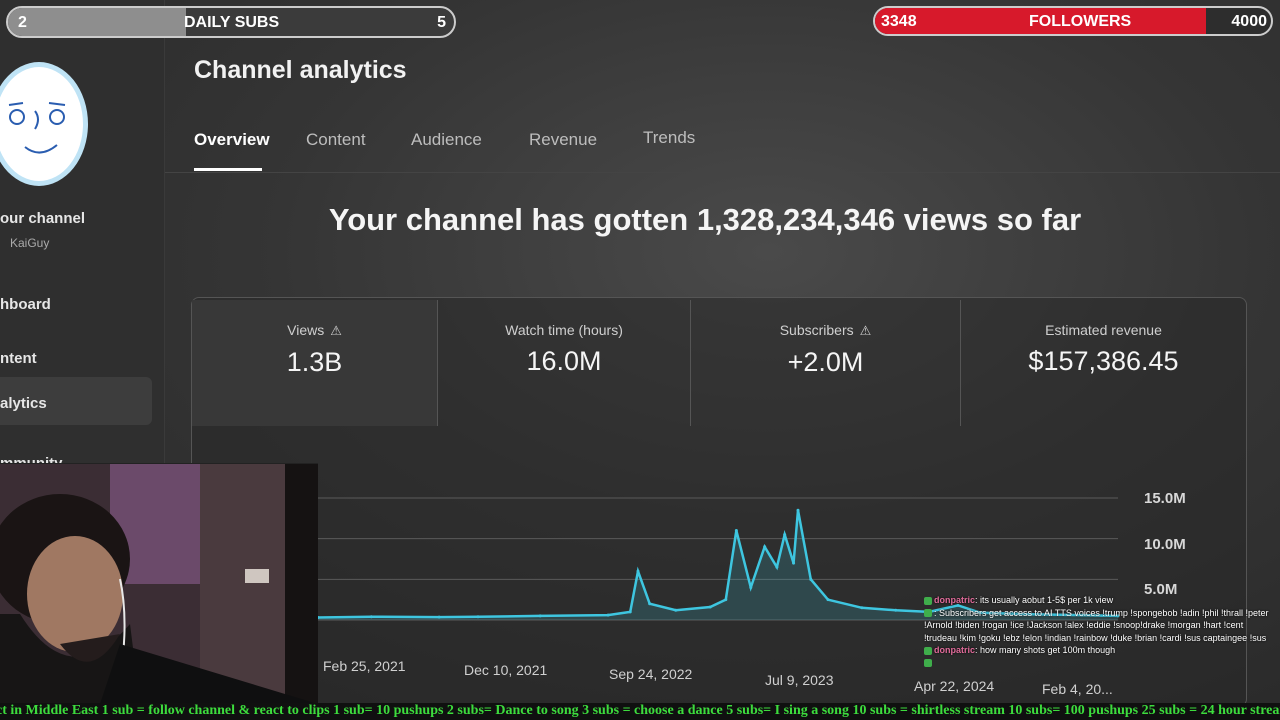  What do you see at coordinates (506, 670) in the screenshot?
I see `x-tick-label: Dec 10, 2021` at bounding box center [506, 670].